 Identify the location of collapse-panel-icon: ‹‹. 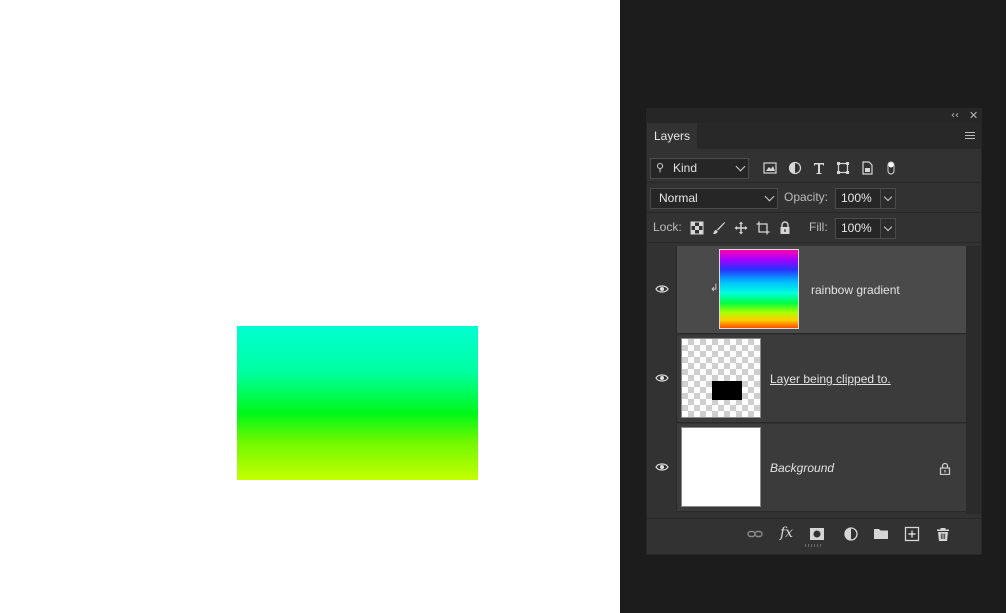
(955, 116).